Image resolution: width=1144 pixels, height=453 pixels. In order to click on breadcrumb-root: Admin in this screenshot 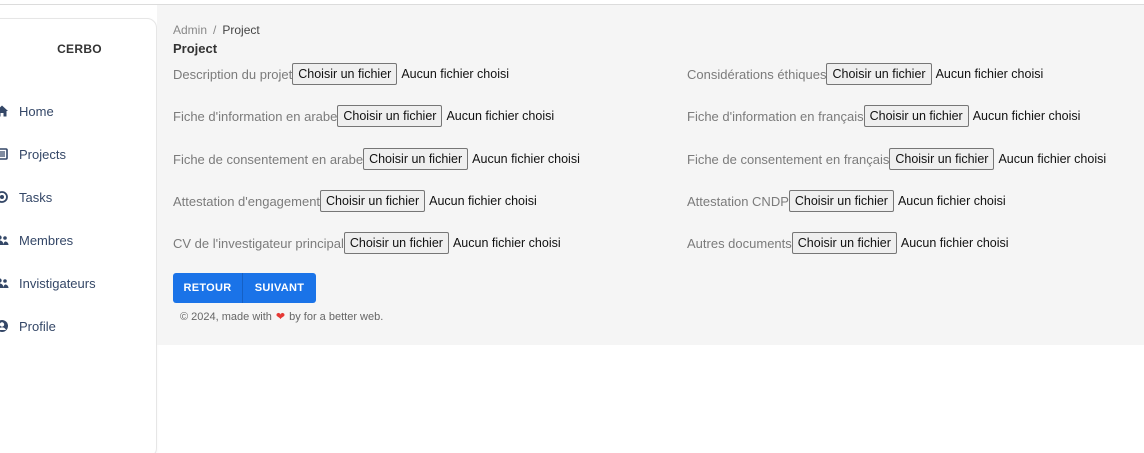, I will do `click(190, 30)`.